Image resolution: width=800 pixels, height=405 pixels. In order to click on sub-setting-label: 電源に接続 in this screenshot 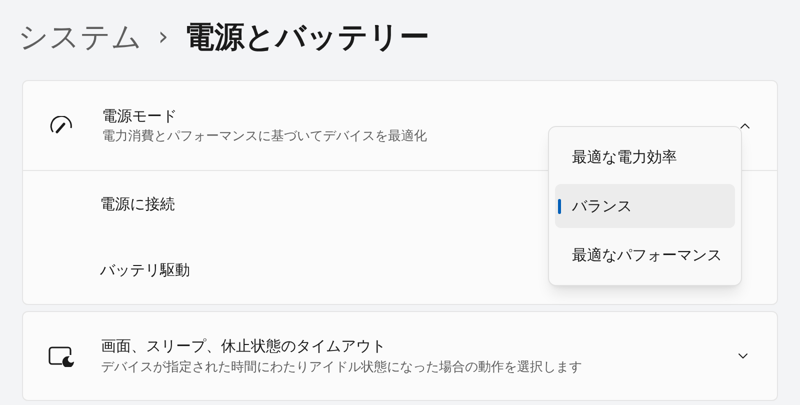, I will do `click(137, 204)`.